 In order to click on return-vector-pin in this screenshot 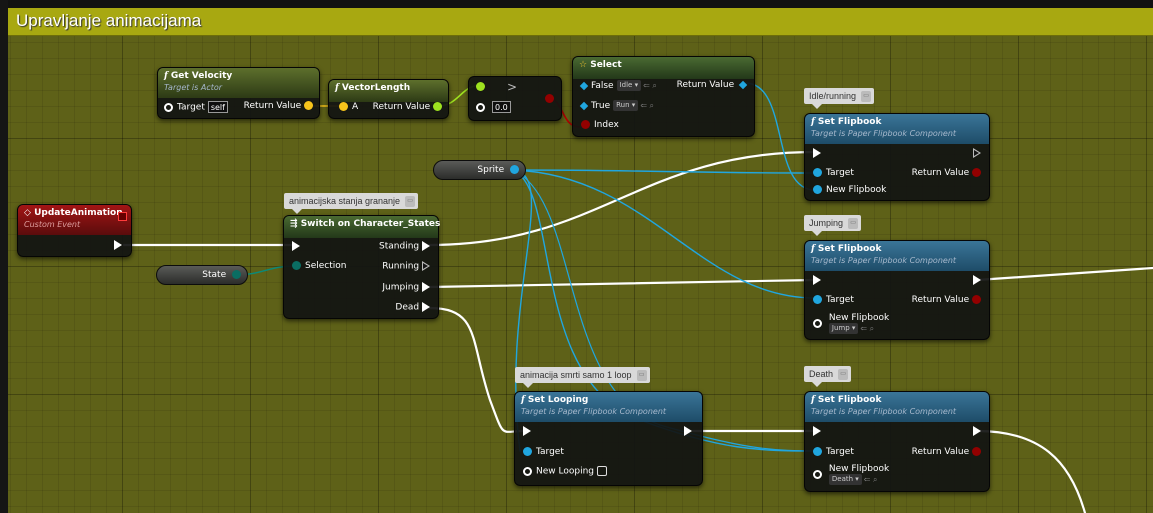, I will do `click(308, 105)`.